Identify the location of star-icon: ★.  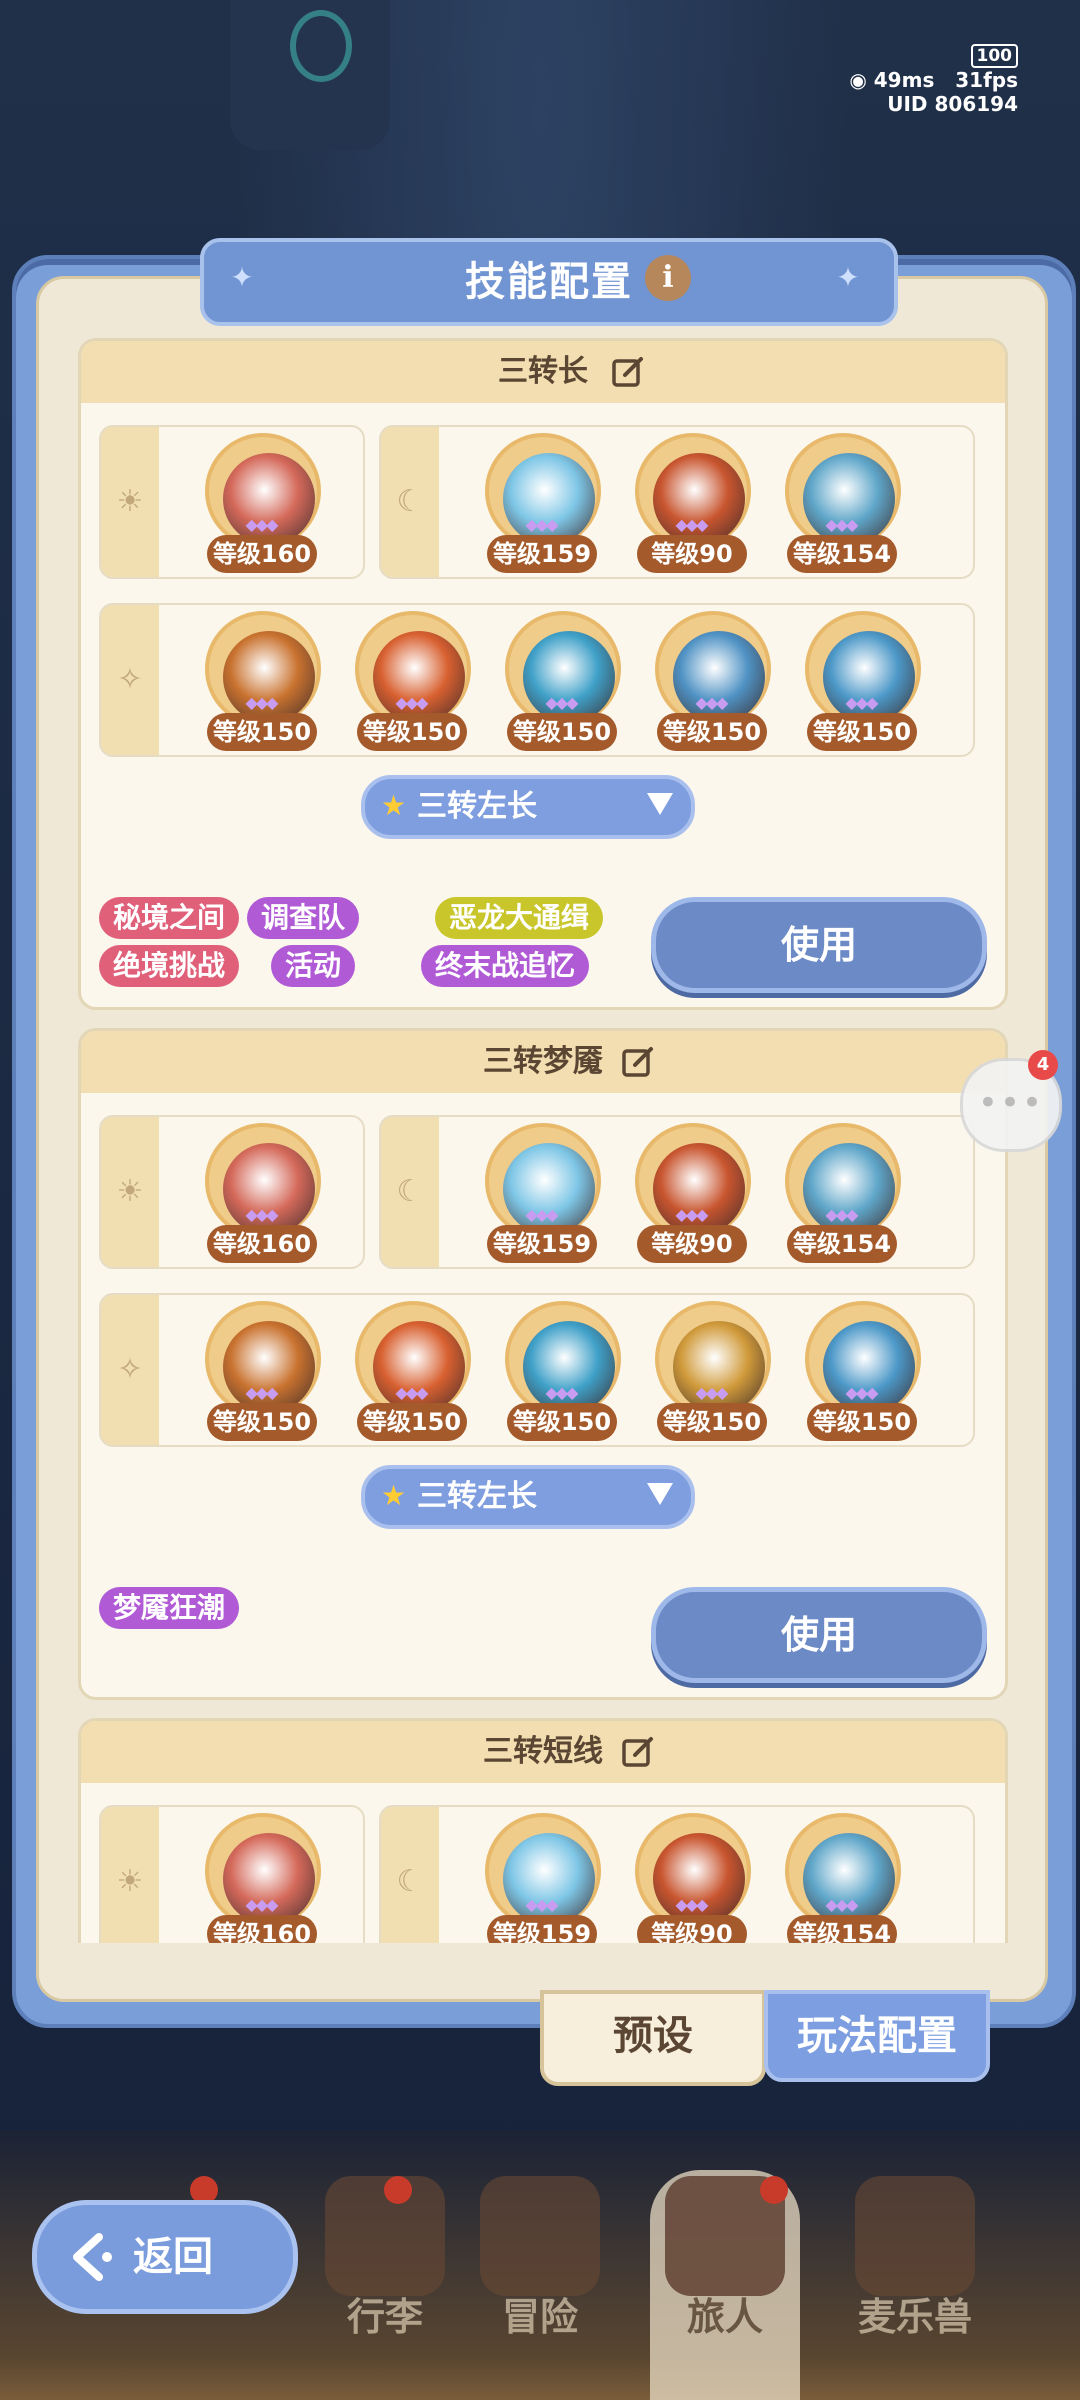
(394, 1495).